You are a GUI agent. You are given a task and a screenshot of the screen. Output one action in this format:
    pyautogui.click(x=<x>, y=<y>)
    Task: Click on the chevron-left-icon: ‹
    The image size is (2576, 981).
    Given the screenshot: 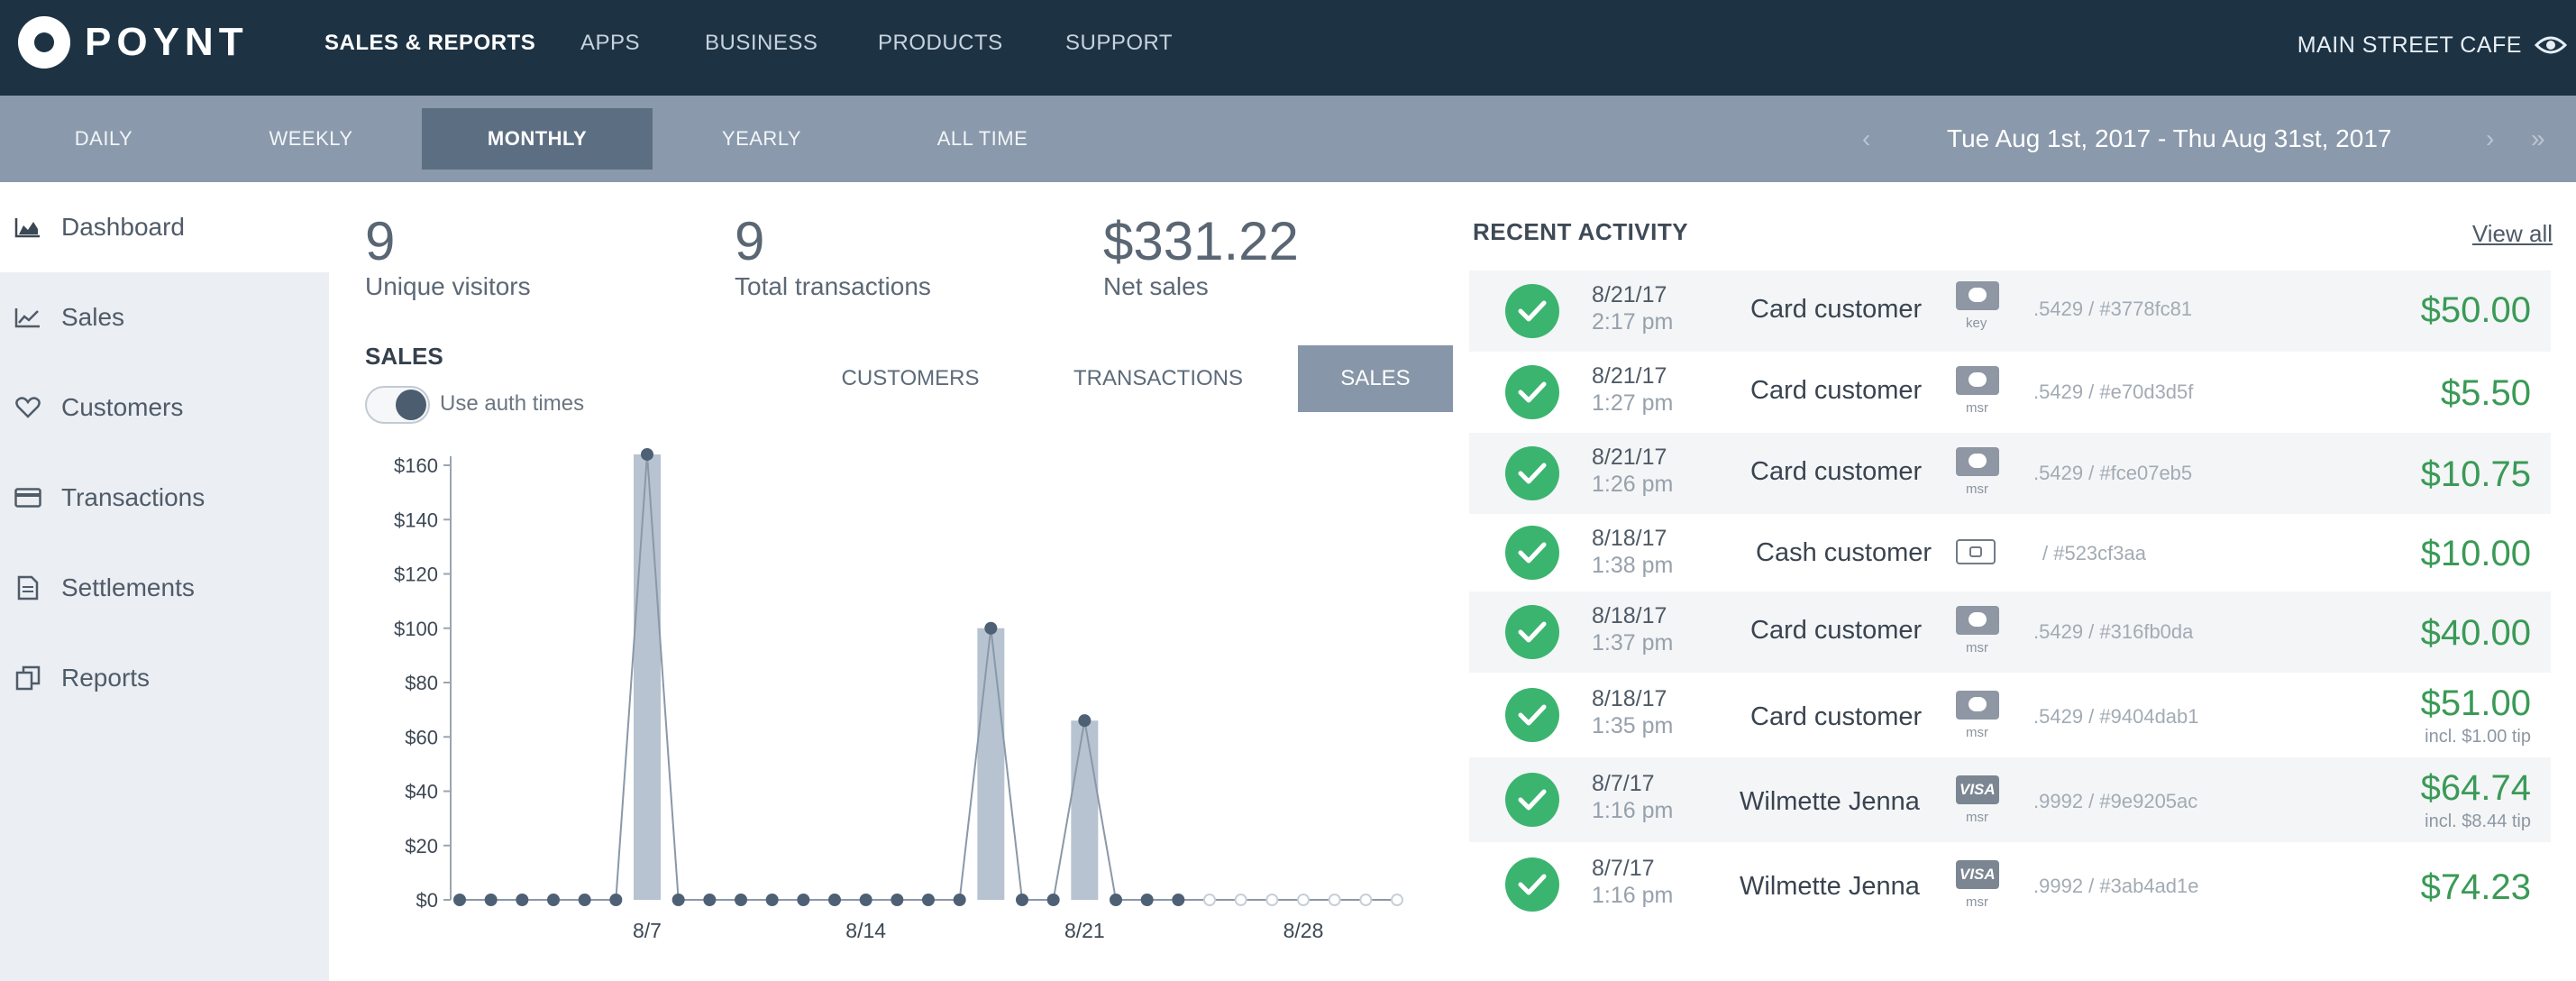 What is the action you would take?
    pyautogui.click(x=1866, y=138)
    